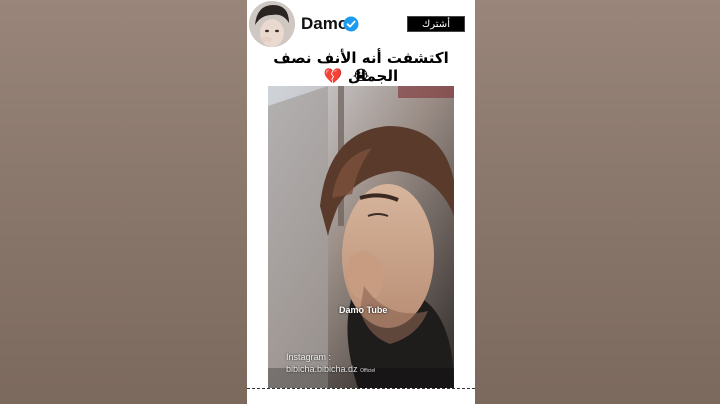 The width and height of the screenshot is (720, 404). I want to click on instagram-handle: bibicha.bibicha.dz Officiel, so click(330, 369).